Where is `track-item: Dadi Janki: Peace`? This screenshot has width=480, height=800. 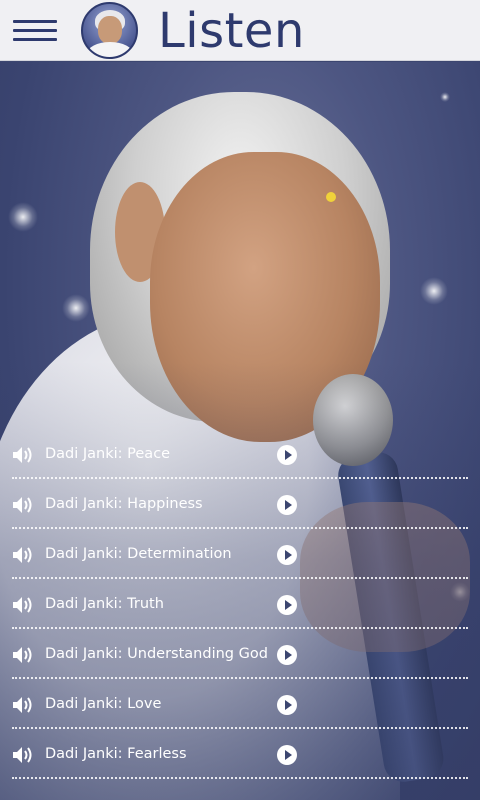
track-item: Dadi Janki: Peace is located at coordinates (240, 455).